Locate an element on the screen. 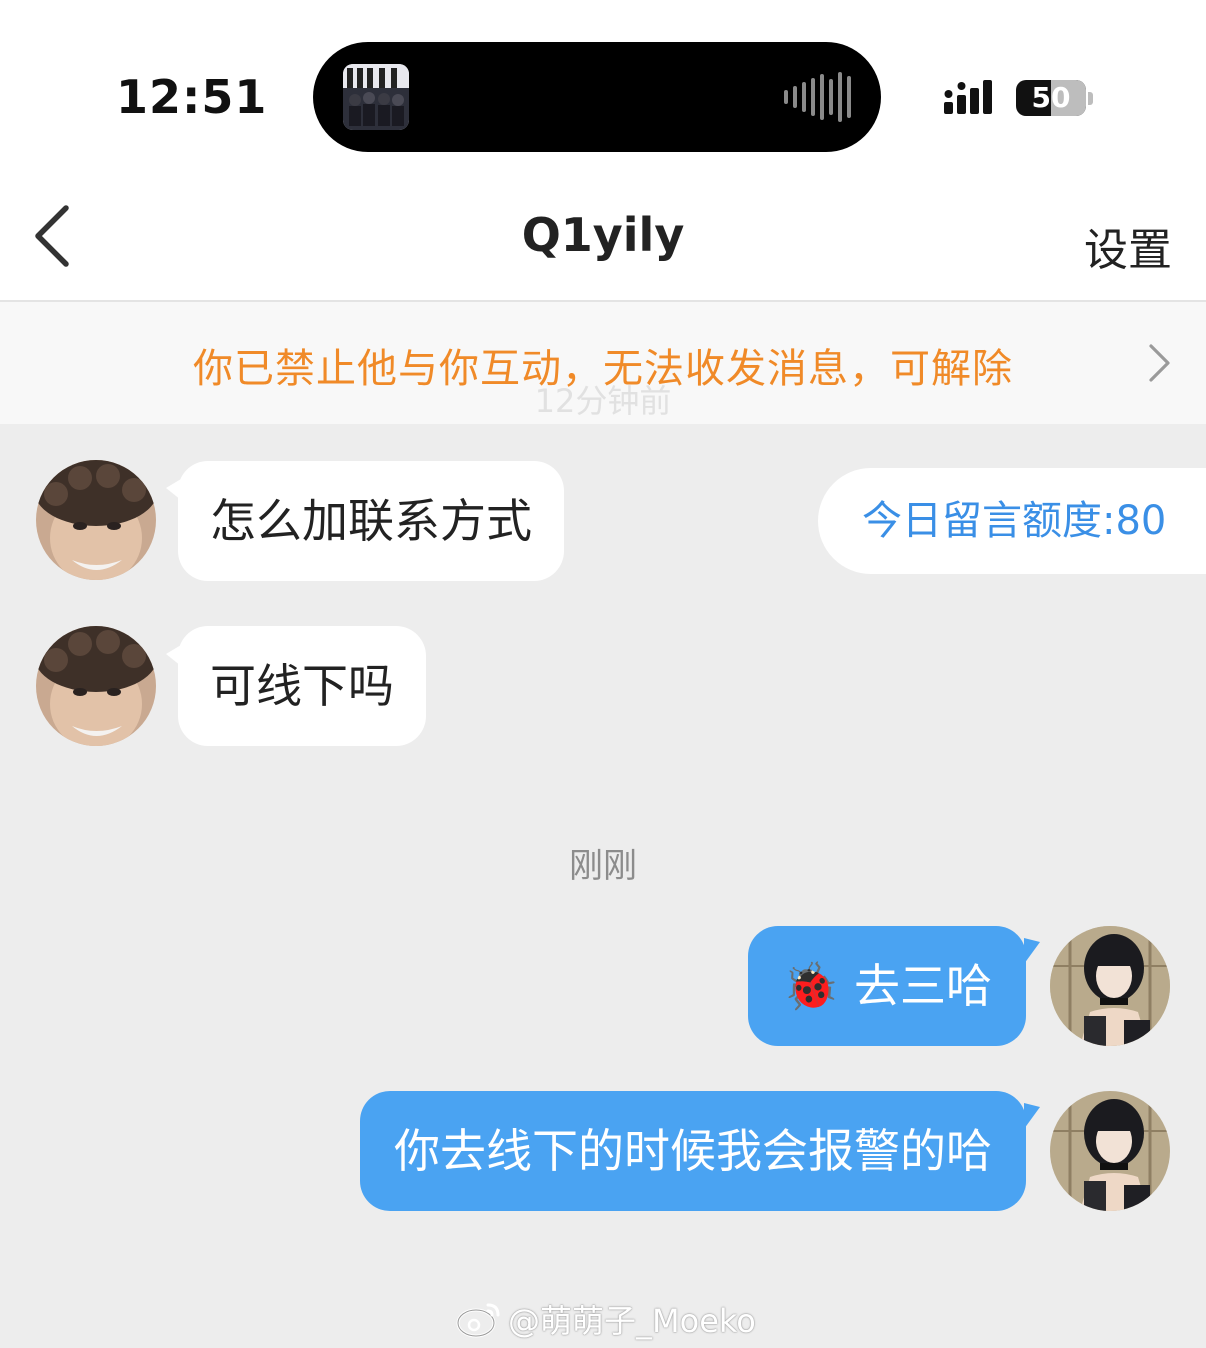 Image resolution: width=1206 pixels, height=1348 pixels. outgoing-message-bubble: 🐞 去三哈 is located at coordinates (887, 986).